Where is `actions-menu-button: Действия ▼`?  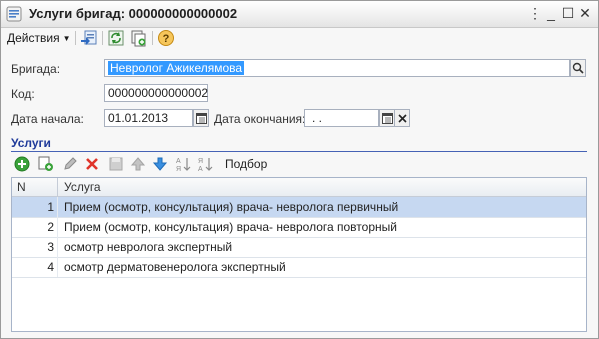 actions-menu-button: Действия ▼ is located at coordinates (39, 38).